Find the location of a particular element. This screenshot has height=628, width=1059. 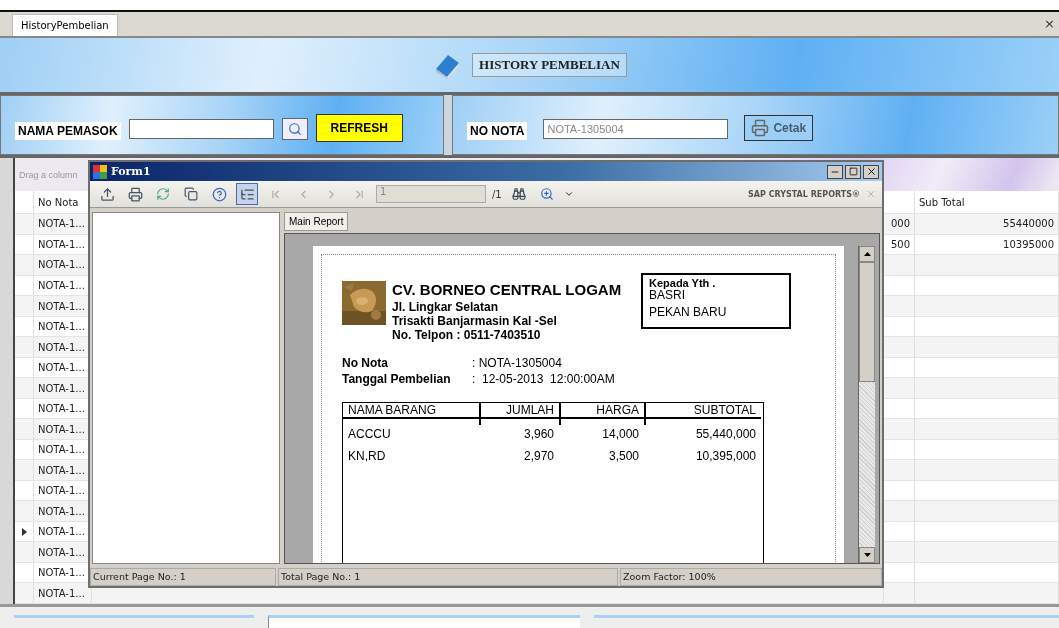

table-cell: 55440000 is located at coordinates (987, 224).